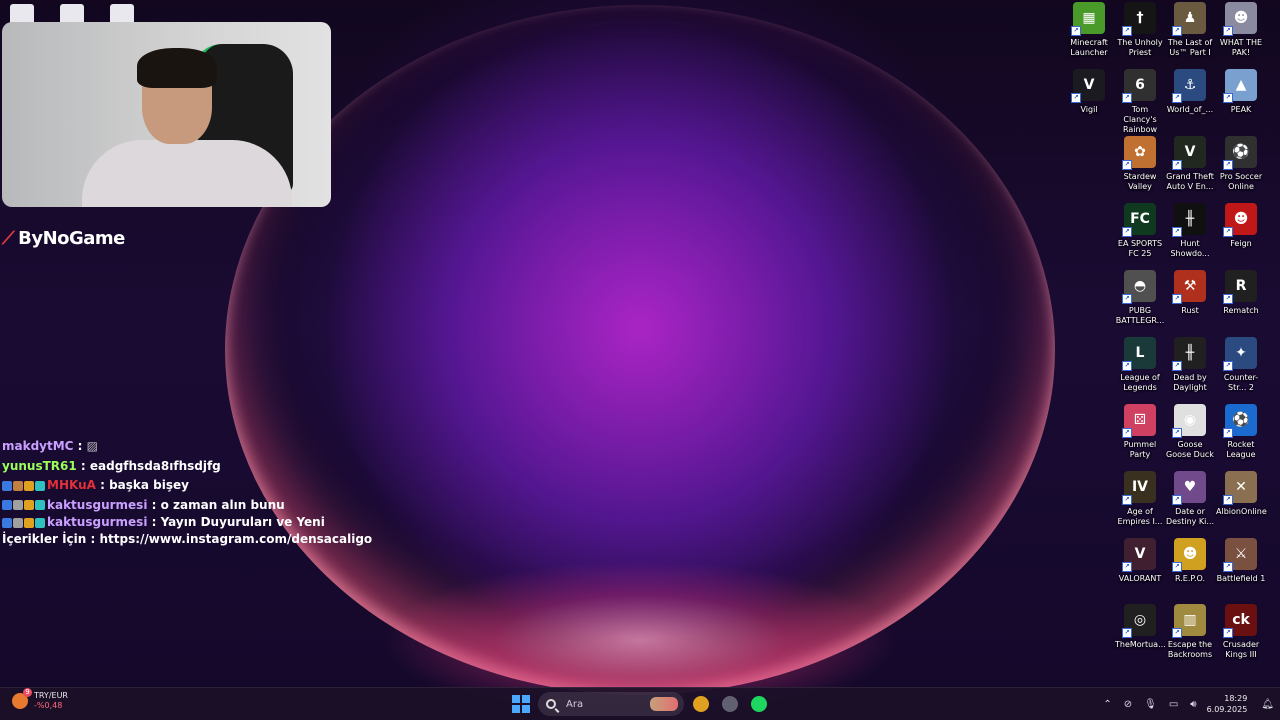  What do you see at coordinates (1241, 365) in the screenshot?
I see `desktop-shortcut: ✦ ↗ Counter-Str... 2` at bounding box center [1241, 365].